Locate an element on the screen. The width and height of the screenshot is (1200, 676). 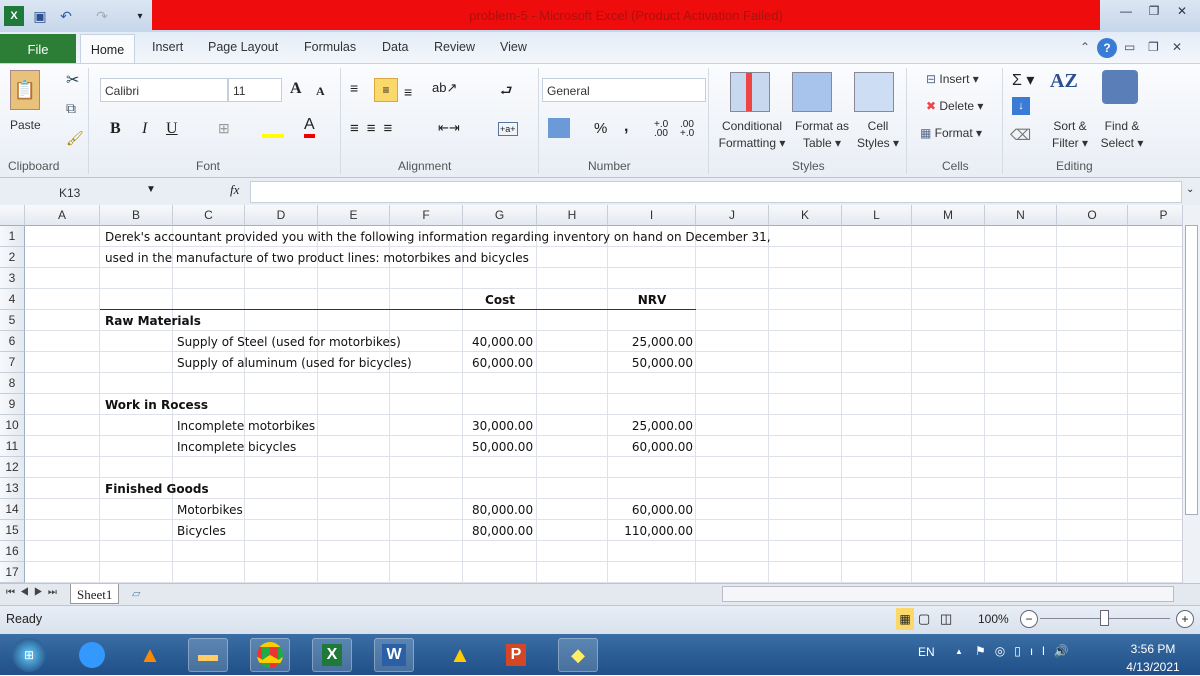
find-select-icon is located at coordinates (1120, 87).